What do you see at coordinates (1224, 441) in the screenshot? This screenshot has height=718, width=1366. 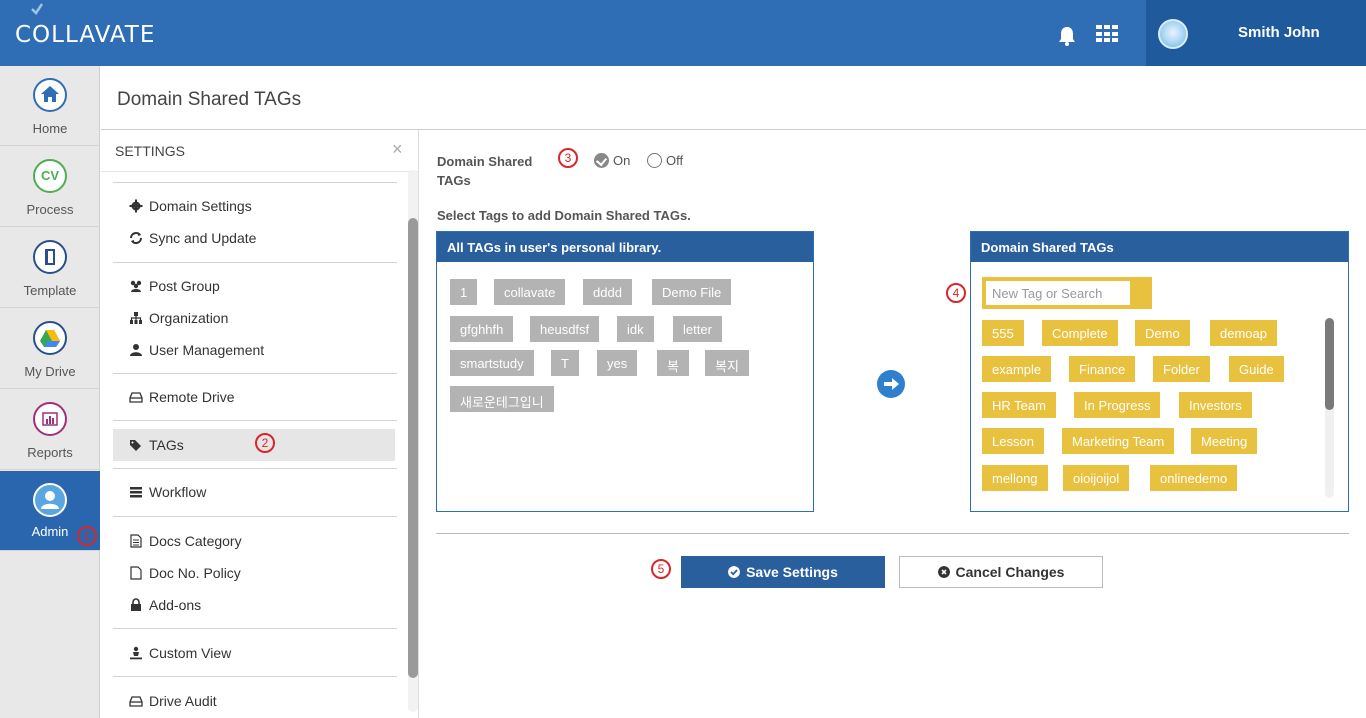 I see `tag-chip: Meeting` at bounding box center [1224, 441].